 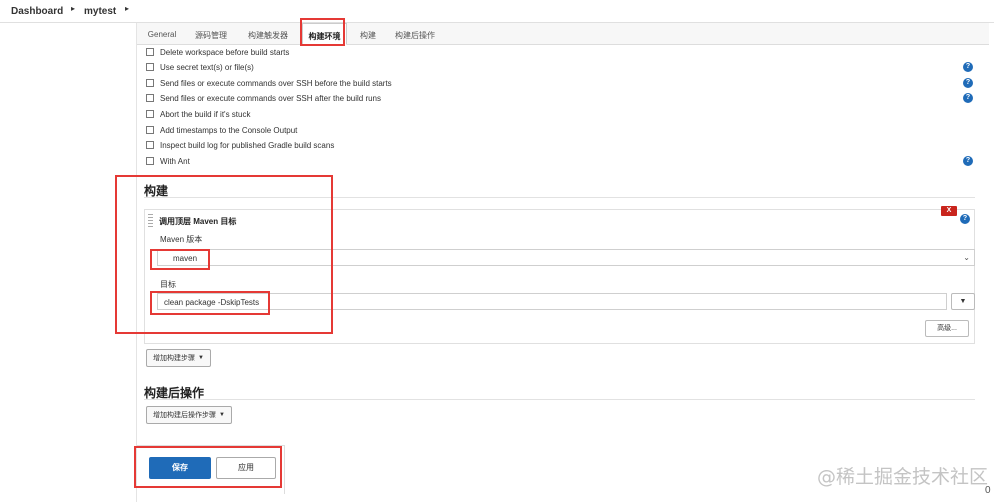 What do you see at coordinates (566, 257) in the screenshot?
I see `maven-version-select: maven ⌄` at bounding box center [566, 257].